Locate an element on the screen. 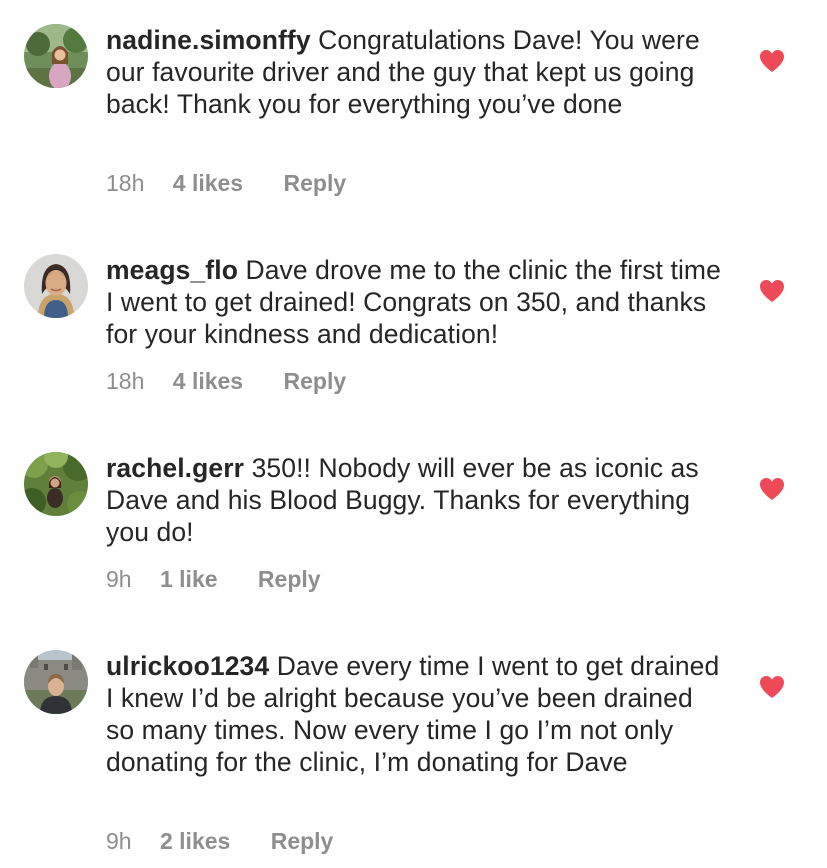 The width and height of the screenshot is (827, 868). comment-username: rachel.gerr is located at coordinates (175, 468).